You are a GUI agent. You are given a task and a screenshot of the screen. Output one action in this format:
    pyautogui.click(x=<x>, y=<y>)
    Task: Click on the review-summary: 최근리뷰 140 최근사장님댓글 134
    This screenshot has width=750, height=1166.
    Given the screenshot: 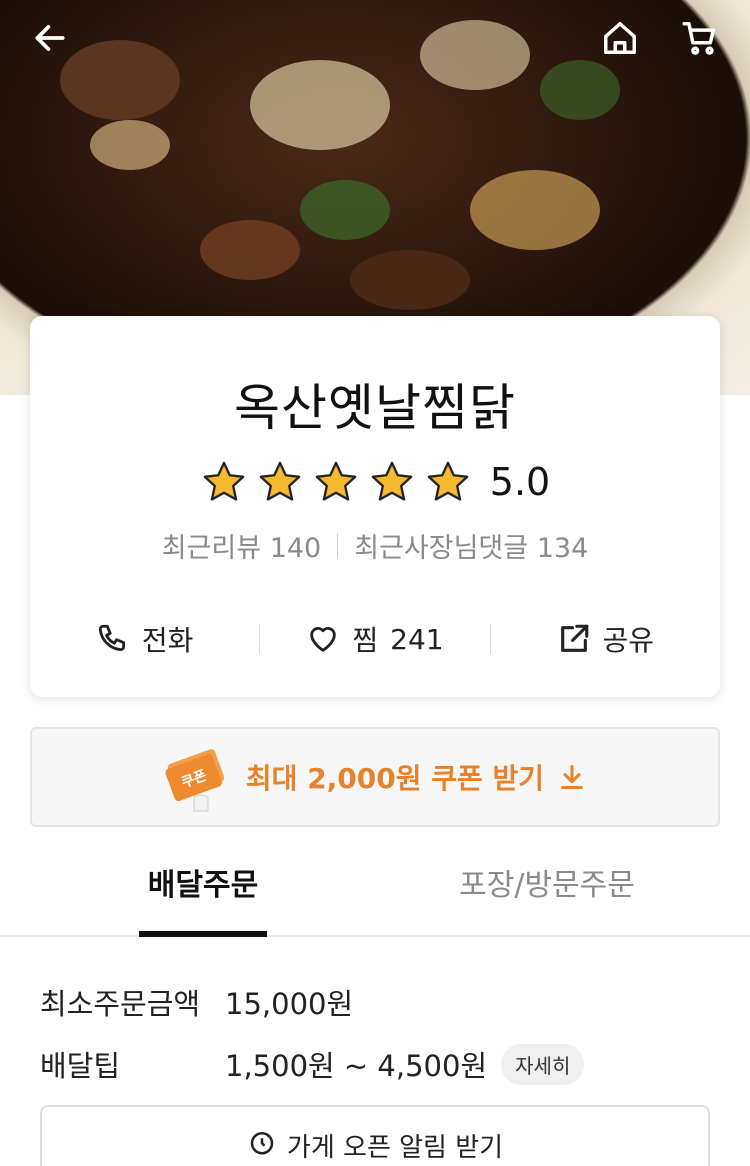 What is the action you would take?
    pyautogui.click(x=375, y=545)
    